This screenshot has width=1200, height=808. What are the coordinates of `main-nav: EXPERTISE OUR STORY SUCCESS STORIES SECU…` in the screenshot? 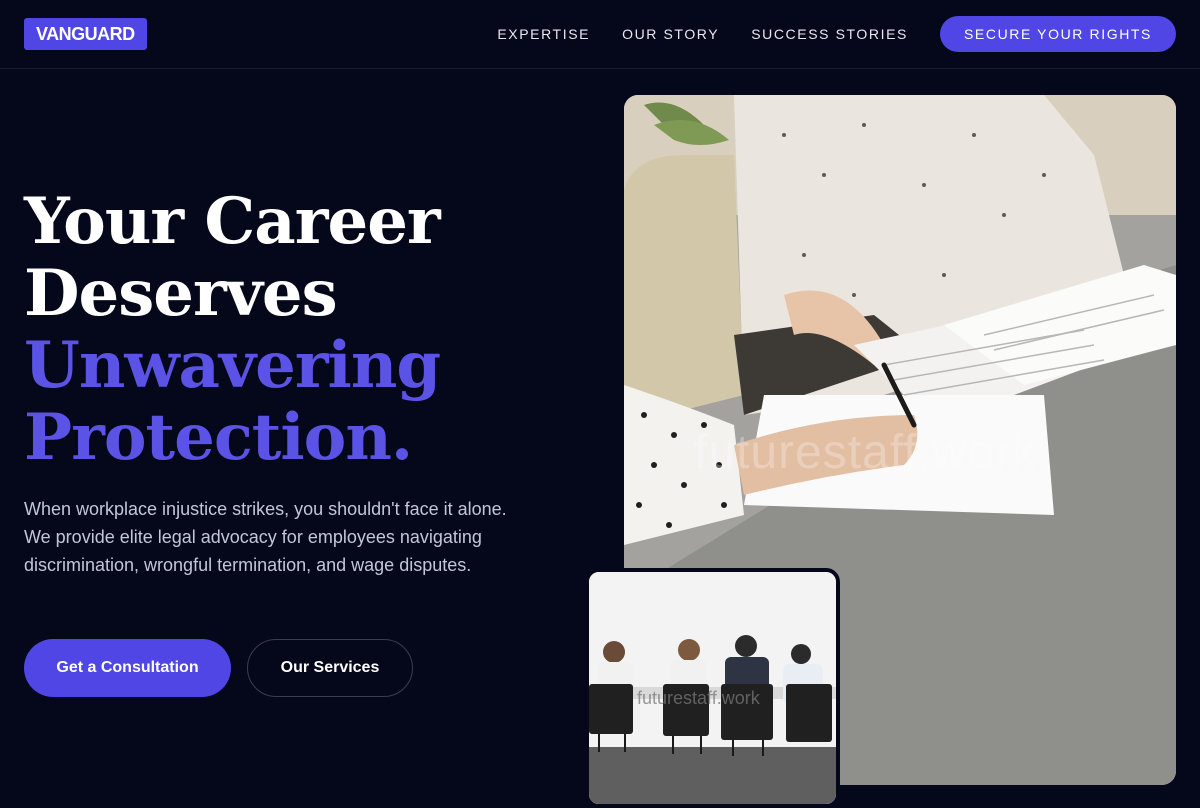 It's located at (836, 34).